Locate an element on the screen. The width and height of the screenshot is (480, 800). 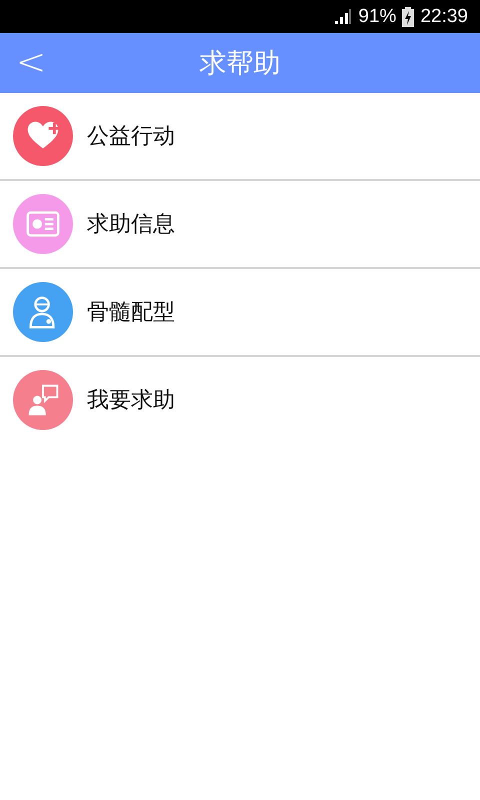
clock: 22:39 is located at coordinates (444, 17).